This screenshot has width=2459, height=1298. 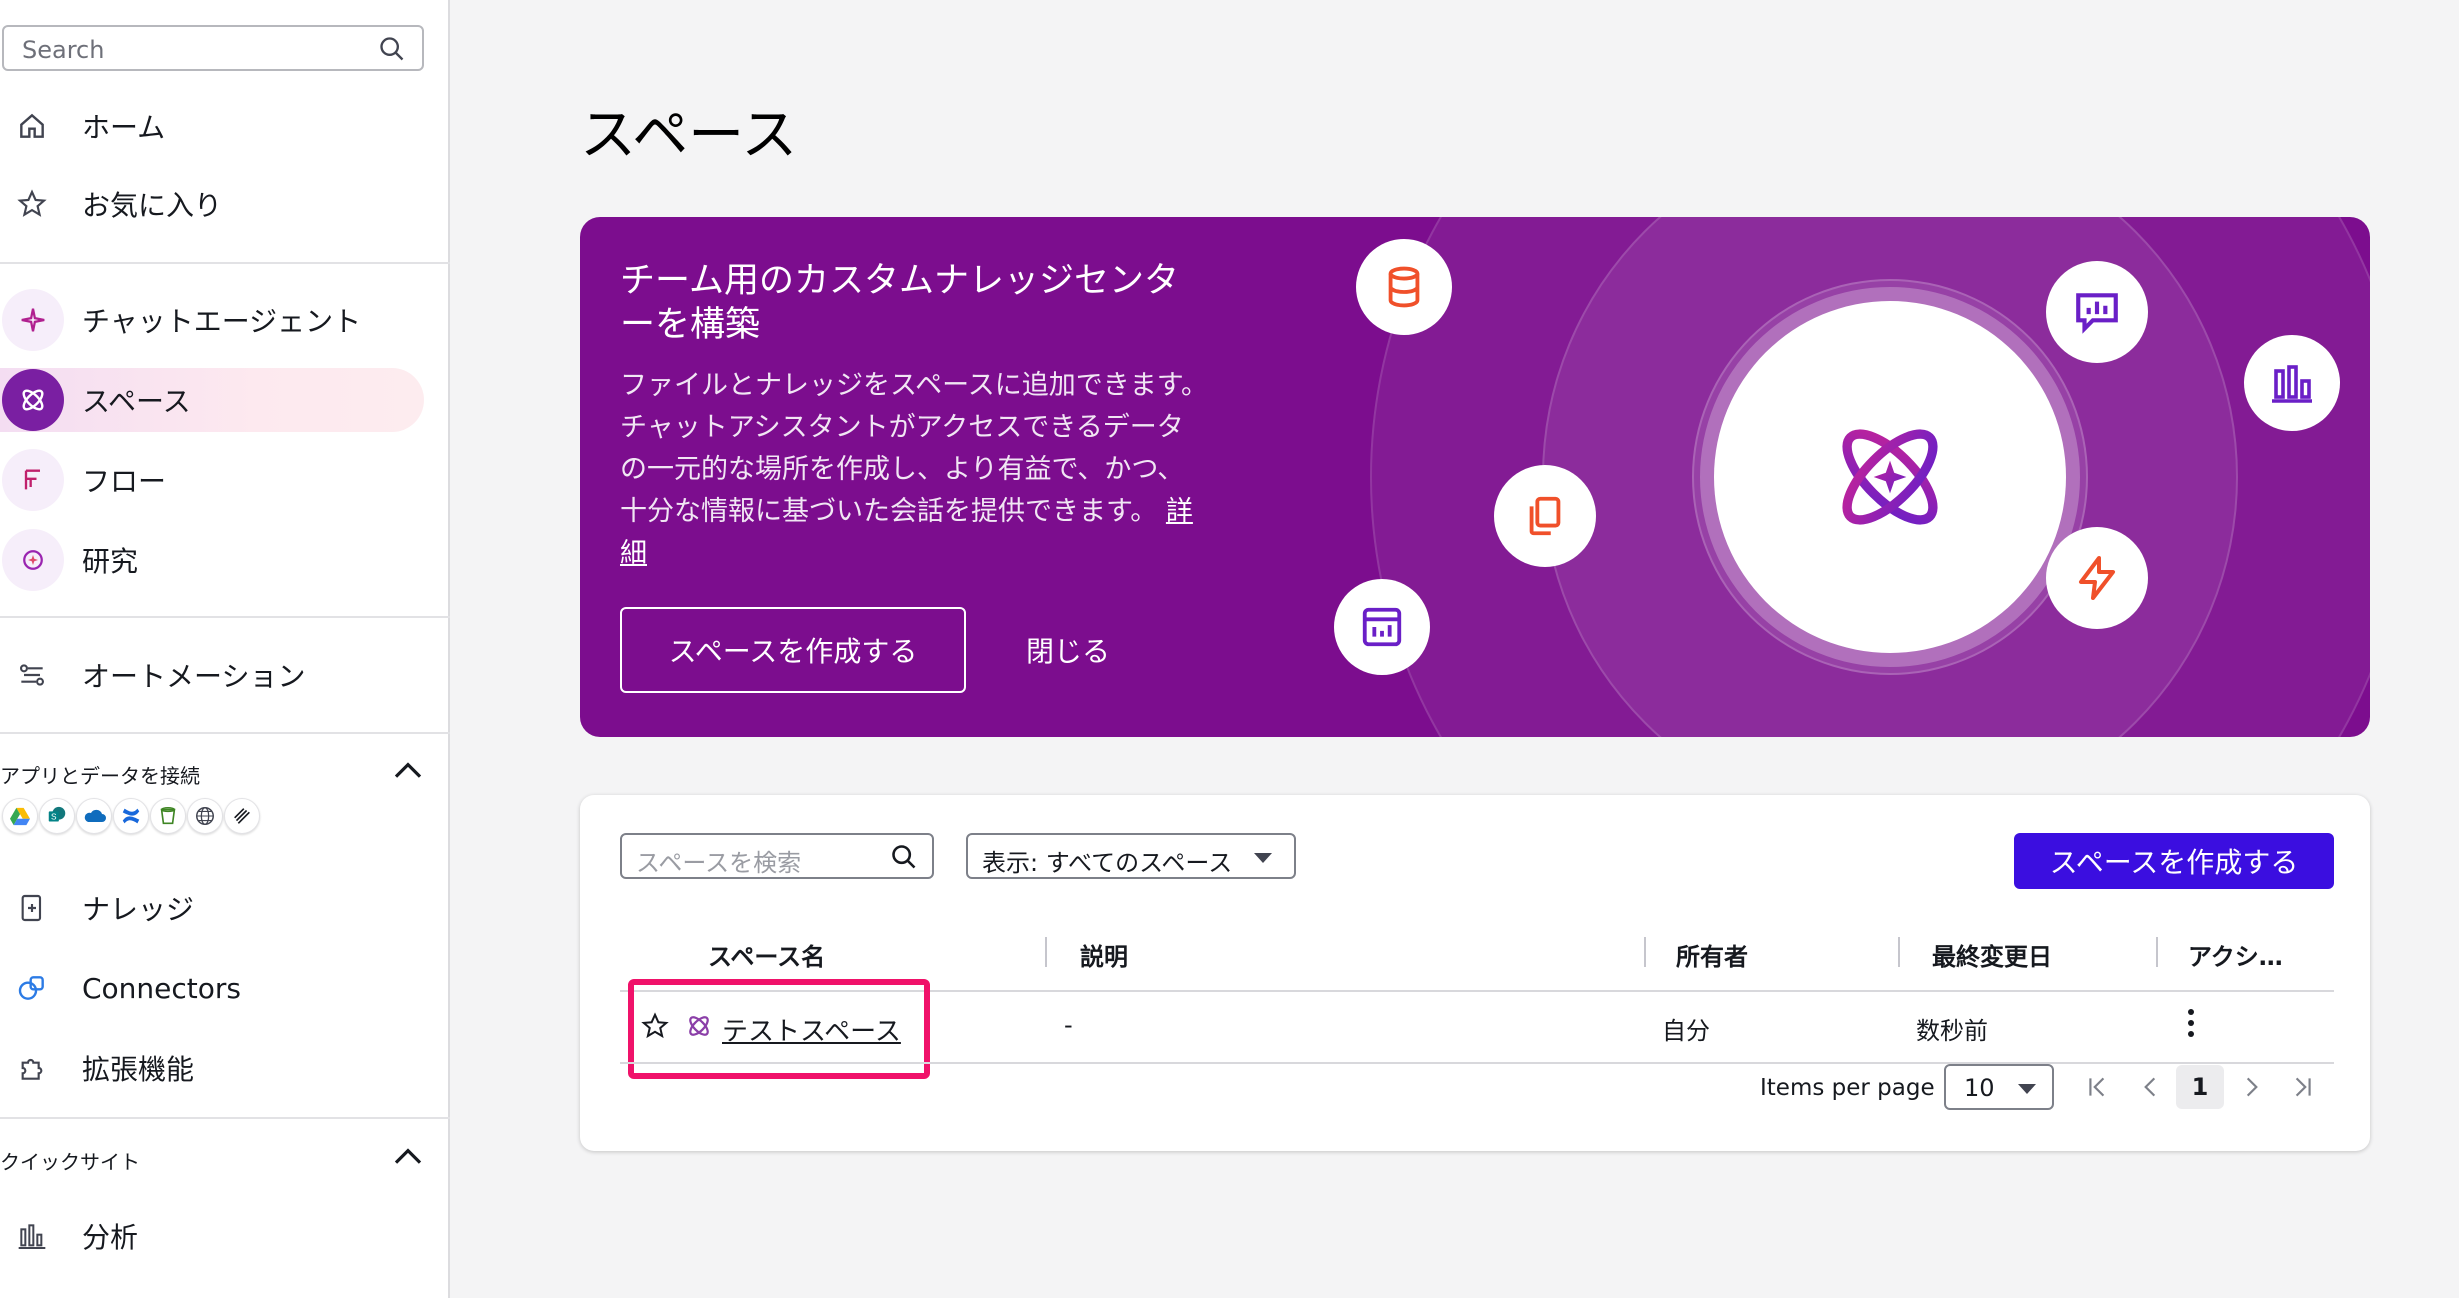 I want to click on space-search-input: スペースを検索, so click(x=777, y=856).